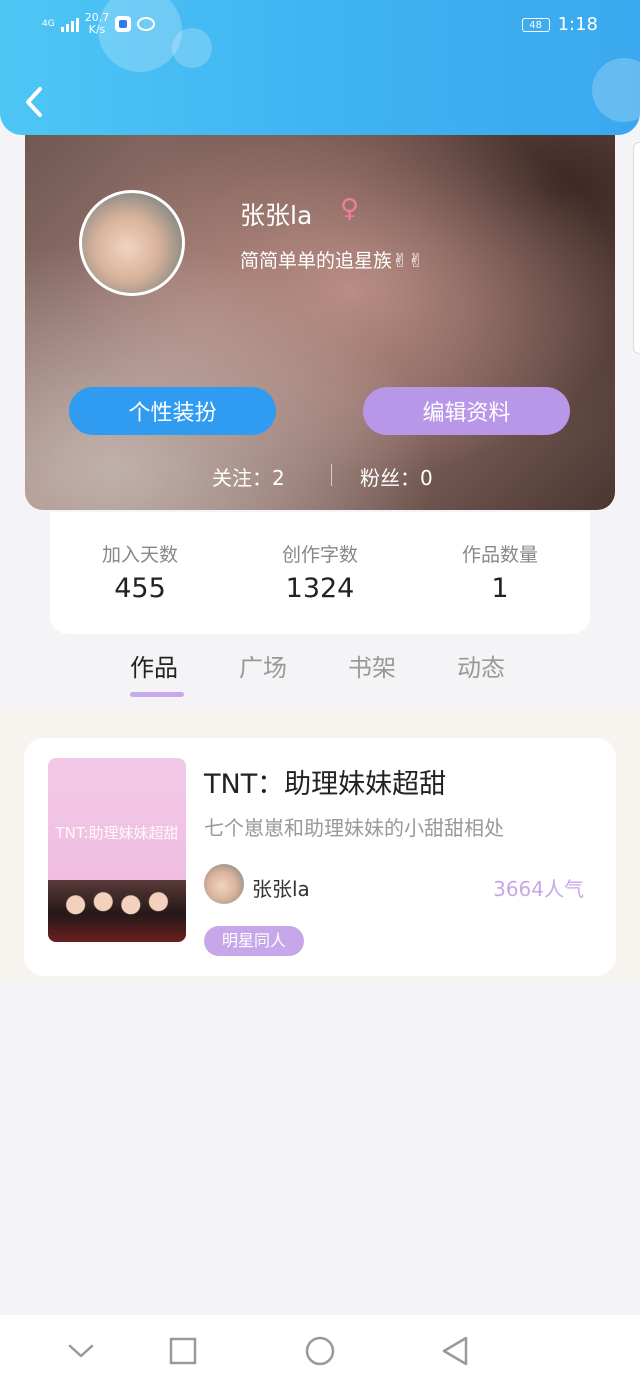 The height and width of the screenshot is (1387, 640). I want to click on nav-back-button, so click(455, 1351).